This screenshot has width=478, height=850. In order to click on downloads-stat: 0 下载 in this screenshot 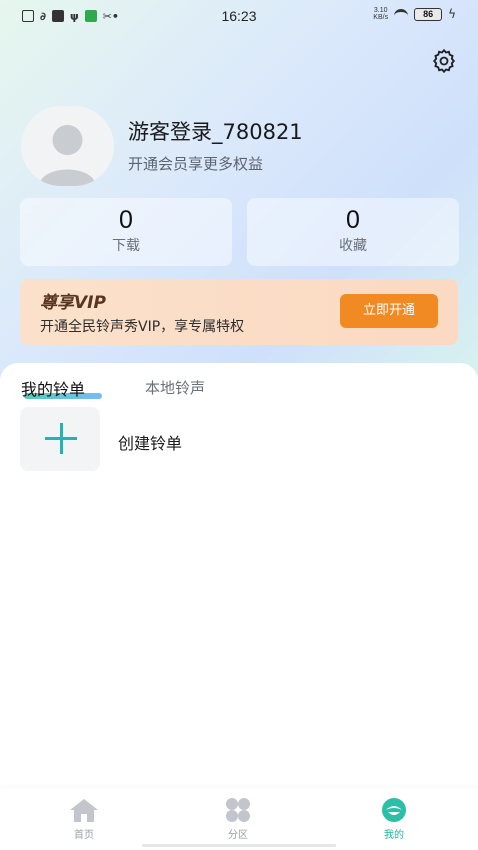, I will do `click(126, 232)`.